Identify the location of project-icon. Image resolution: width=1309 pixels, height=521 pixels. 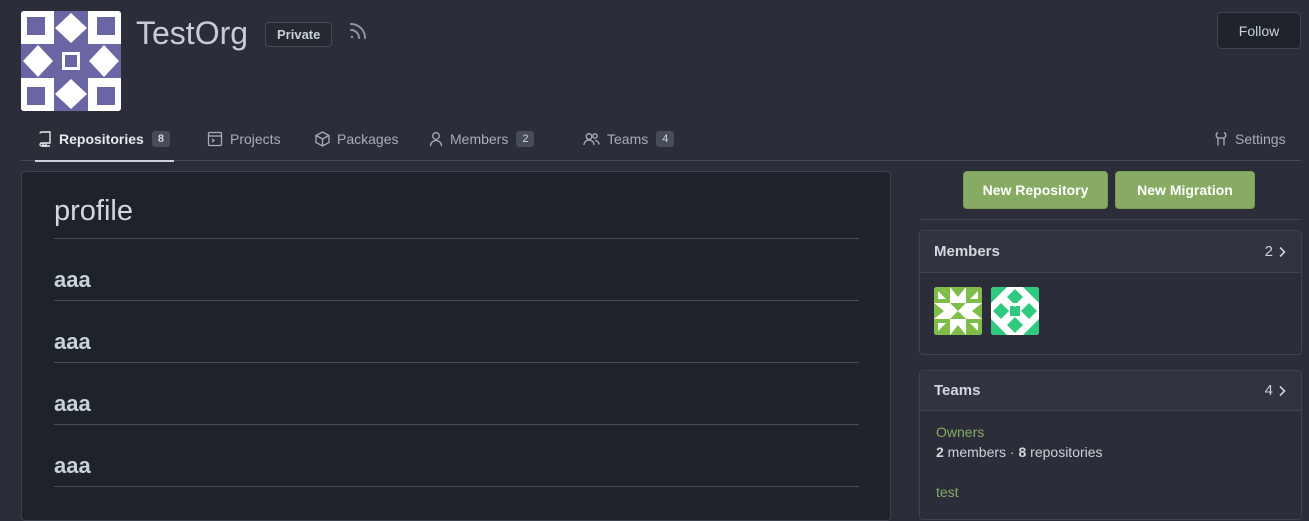
(215, 139).